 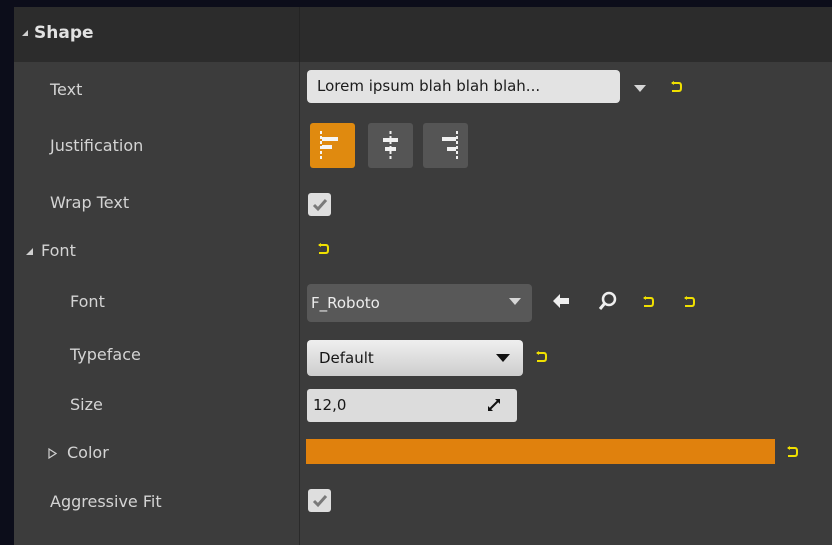 What do you see at coordinates (86, 404) in the screenshot?
I see `size-label: Size` at bounding box center [86, 404].